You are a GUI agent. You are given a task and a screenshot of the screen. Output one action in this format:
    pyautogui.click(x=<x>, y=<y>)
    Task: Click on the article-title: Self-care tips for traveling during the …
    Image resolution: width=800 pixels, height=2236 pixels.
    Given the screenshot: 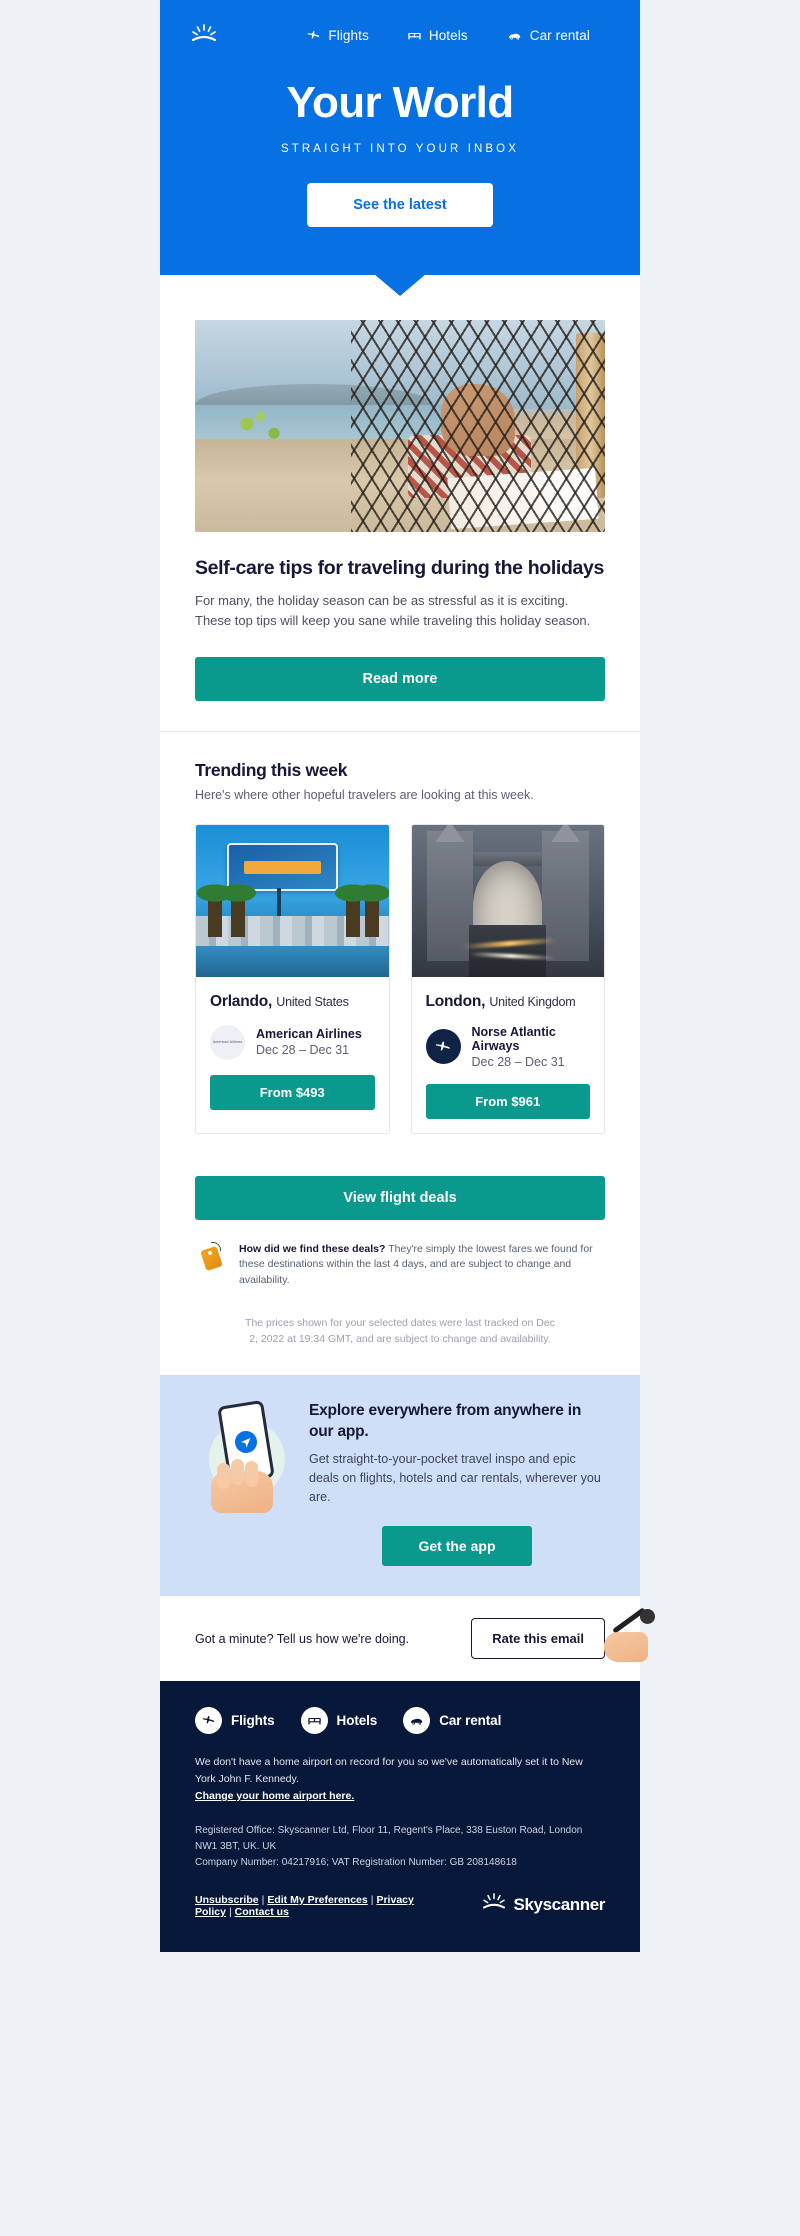 What is the action you would take?
    pyautogui.click(x=400, y=568)
    